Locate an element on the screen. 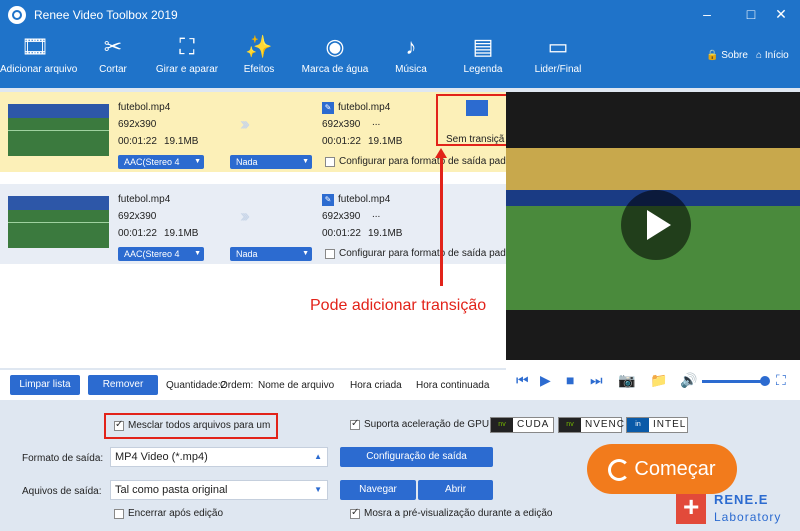 The image size is (800, 531). gpu-option-cuda: nv CUDA is located at coordinates (522, 425).